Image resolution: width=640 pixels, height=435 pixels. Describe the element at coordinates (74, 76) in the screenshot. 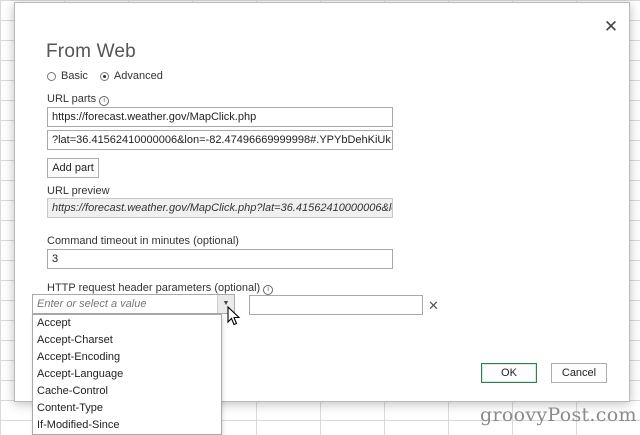

I see `radio-basic-label: Basic` at that location.